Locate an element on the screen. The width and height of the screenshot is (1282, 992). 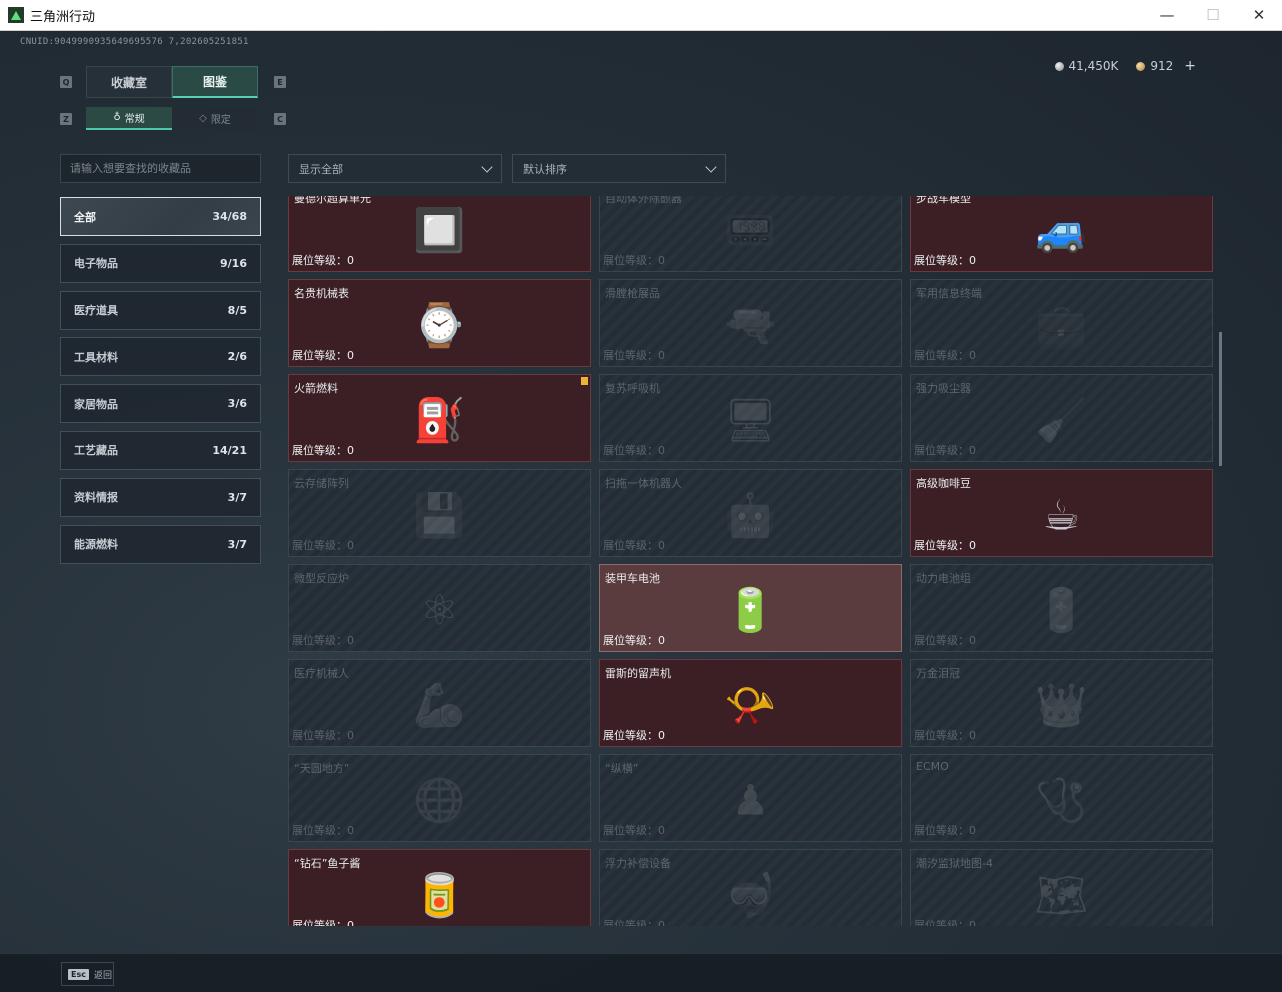
category-name: 资料情报 is located at coordinates (96, 498).